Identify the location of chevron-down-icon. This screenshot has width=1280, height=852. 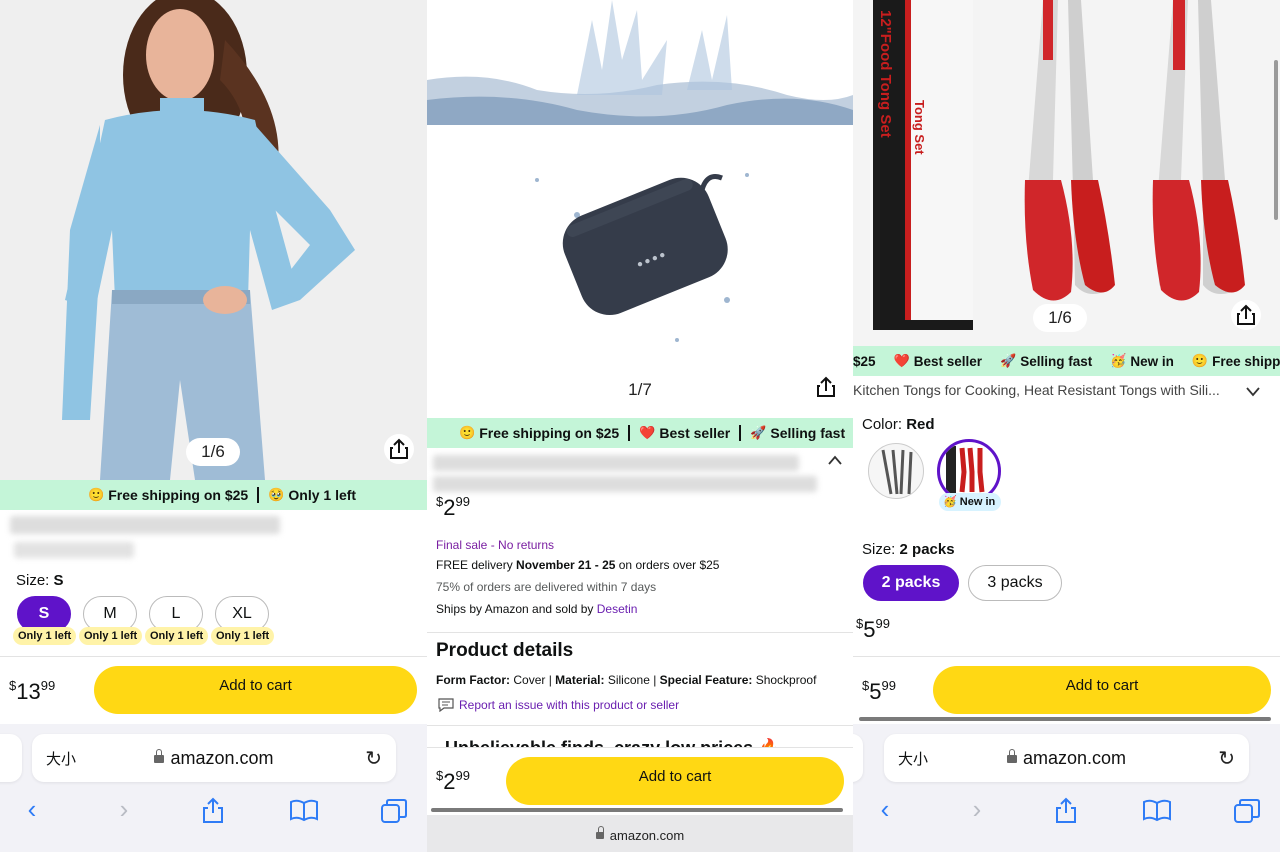
(1253, 391).